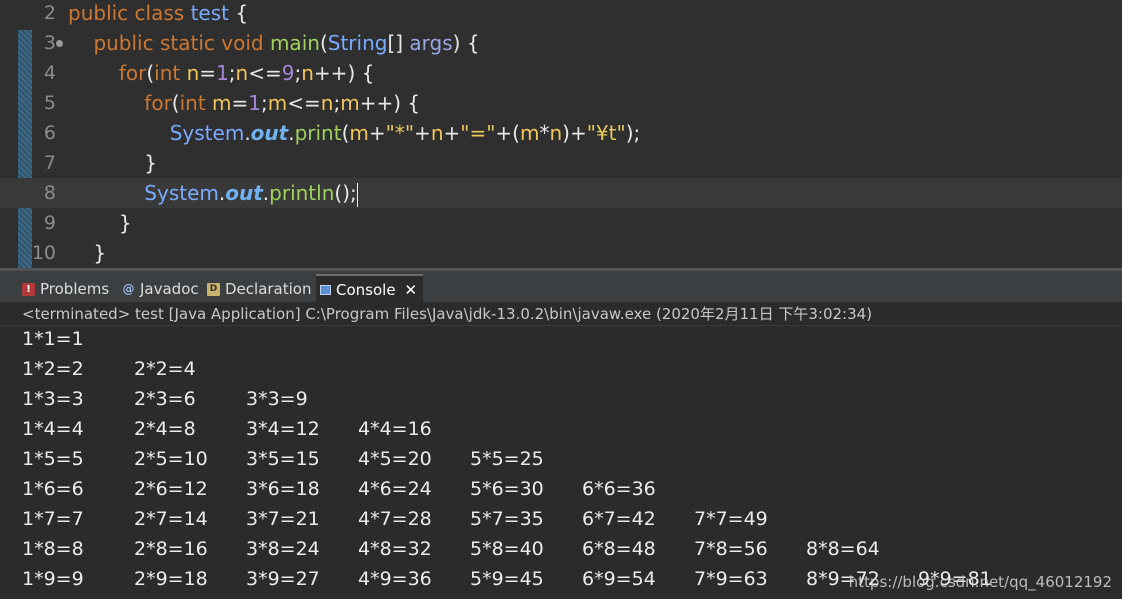 The width and height of the screenshot is (1122, 599). Describe the element at coordinates (561, 223) in the screenshot. I see `code-line: 9 }` at that location.